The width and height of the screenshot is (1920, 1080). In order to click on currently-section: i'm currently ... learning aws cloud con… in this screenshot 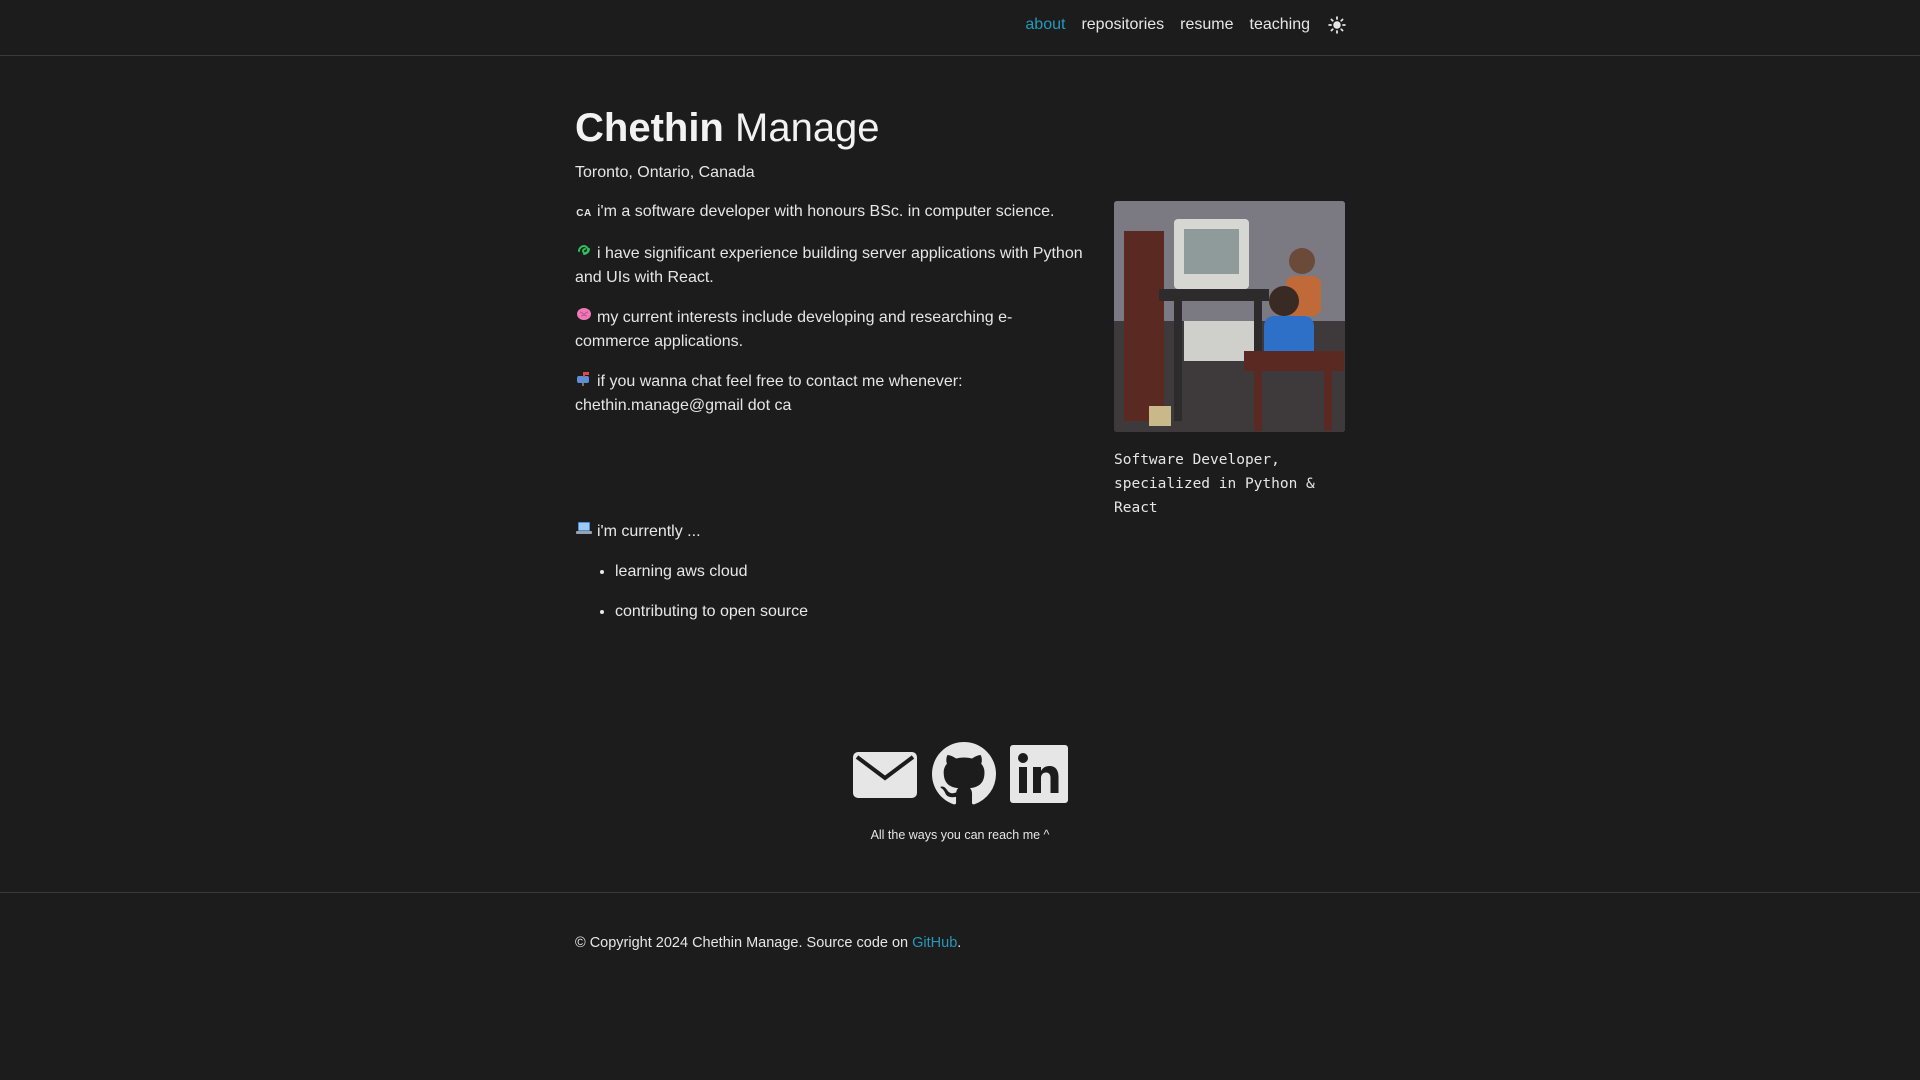, I will do `click(691, 580)`.